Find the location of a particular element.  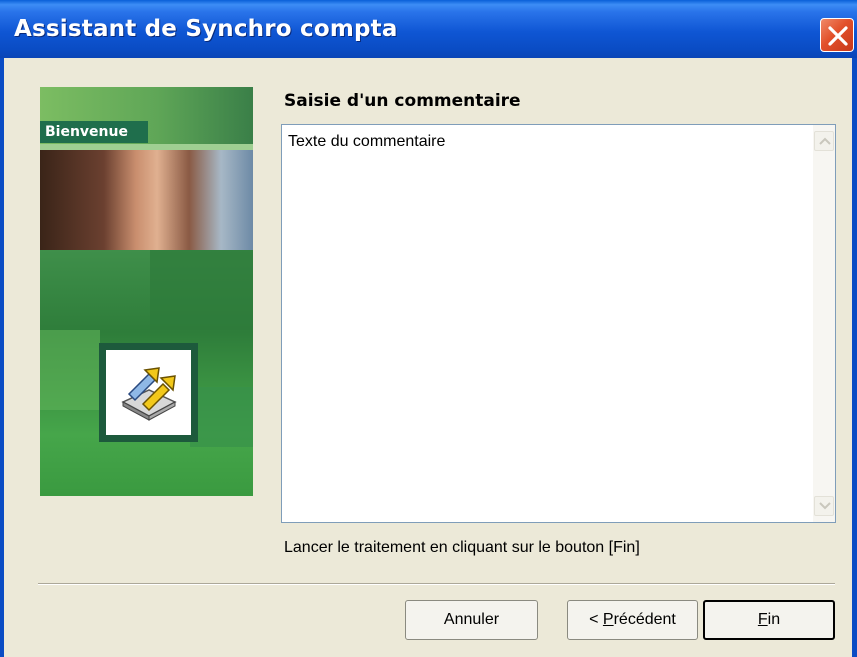

close-icon is located at coordinates (838, 36).